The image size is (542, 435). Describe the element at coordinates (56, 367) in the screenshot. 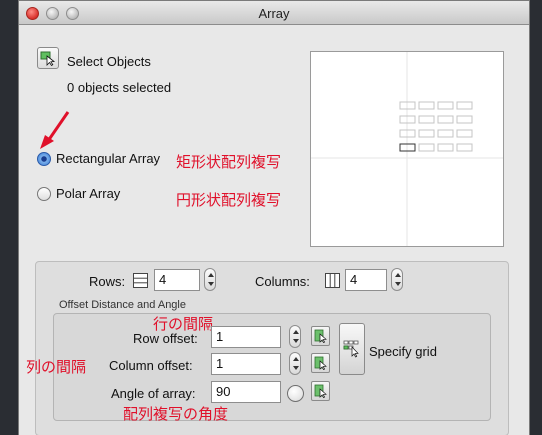

I see `column-offset-annotation: 列の間隔` at that location.